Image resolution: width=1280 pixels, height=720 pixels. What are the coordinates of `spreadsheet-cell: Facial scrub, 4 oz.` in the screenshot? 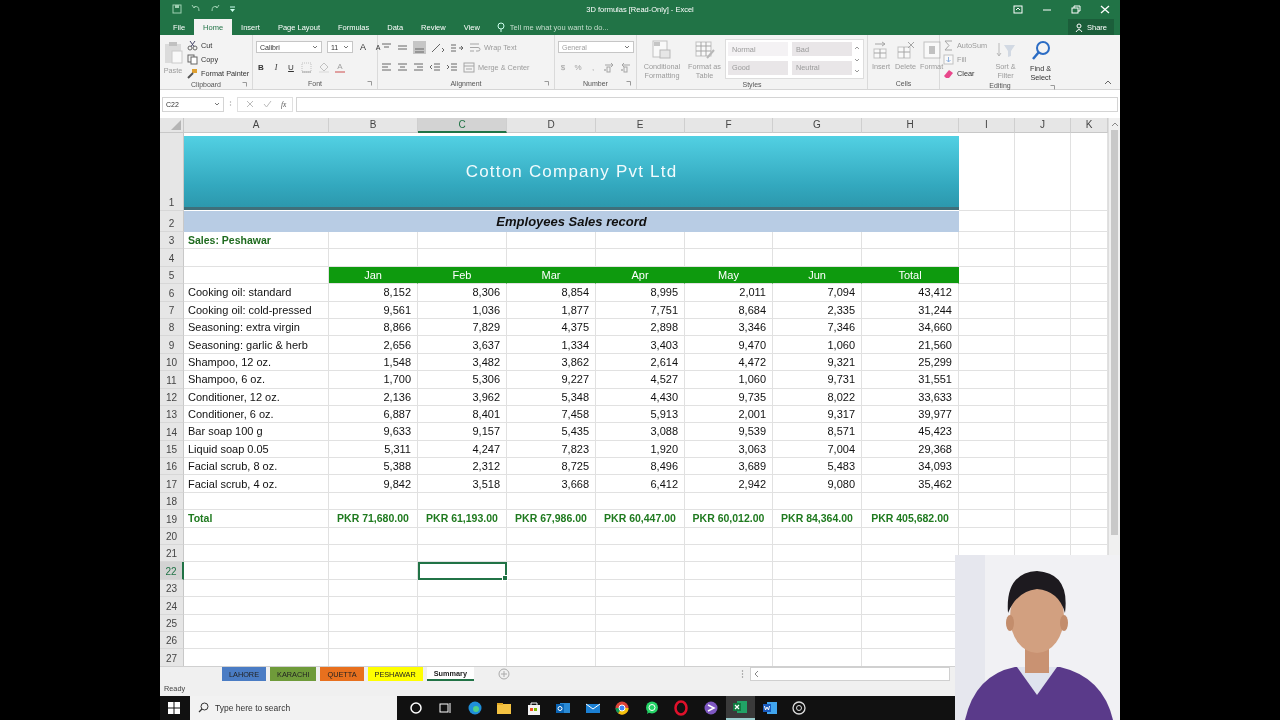 It's located at (256, 484).